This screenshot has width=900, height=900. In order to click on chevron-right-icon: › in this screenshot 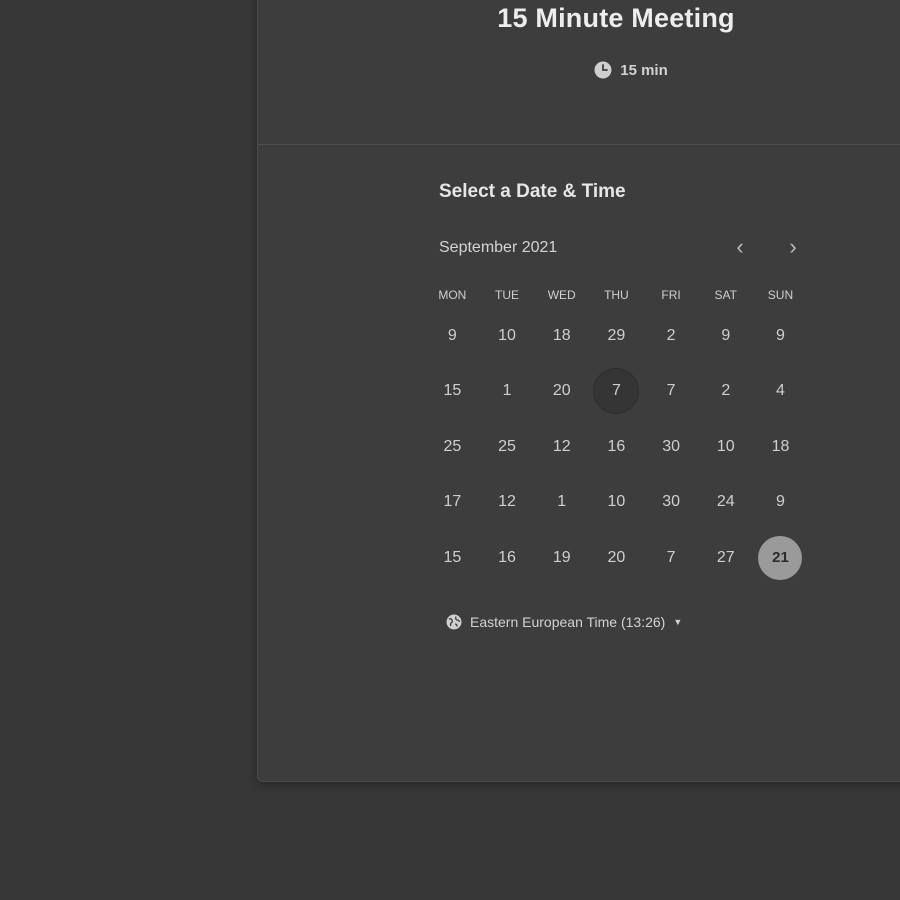, I will do `click(793, 246)`.